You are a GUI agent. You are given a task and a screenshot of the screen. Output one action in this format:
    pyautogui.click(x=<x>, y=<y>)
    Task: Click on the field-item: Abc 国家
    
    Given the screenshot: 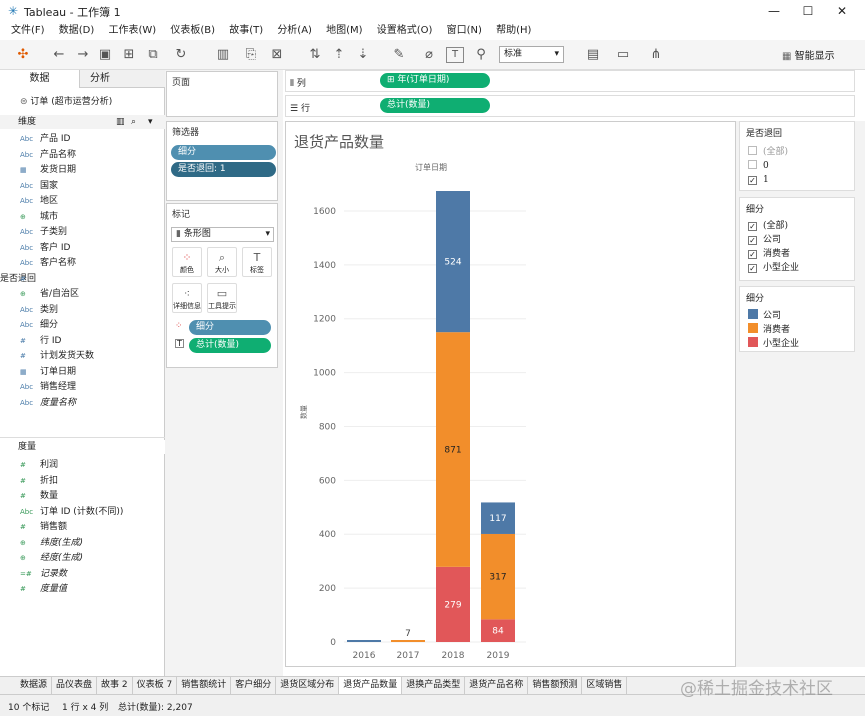 What is the action you would take?
    pyautogui.click(x=80, y=187)
    